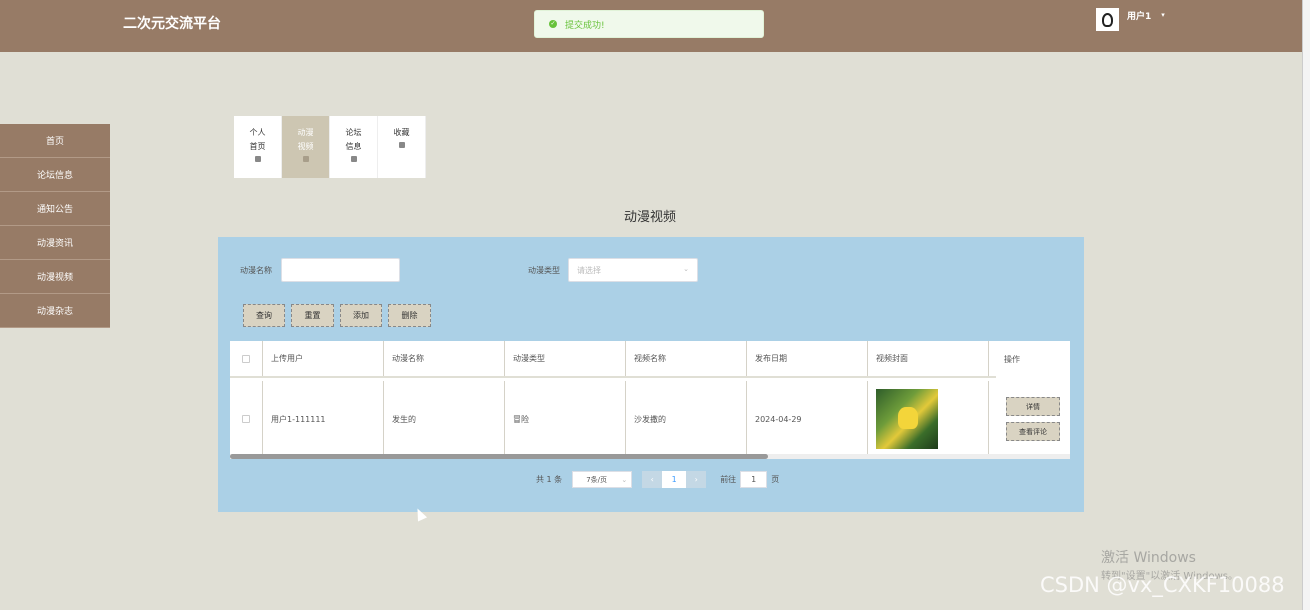  I want to click on column-header: 上传用户, so click(323, 358).